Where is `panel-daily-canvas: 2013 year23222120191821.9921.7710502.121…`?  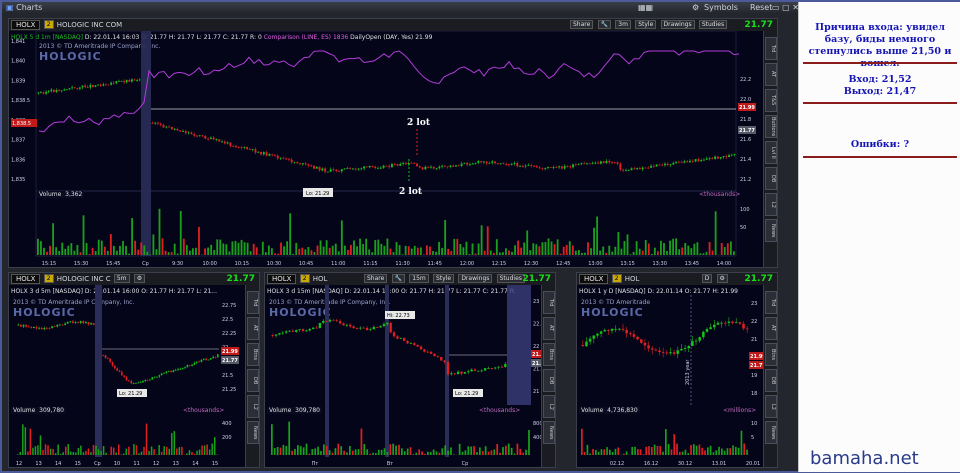 panel-daily-canvas: 2013 year23222120191821.9921.7710502.121… is located at coordinates (670, 376).